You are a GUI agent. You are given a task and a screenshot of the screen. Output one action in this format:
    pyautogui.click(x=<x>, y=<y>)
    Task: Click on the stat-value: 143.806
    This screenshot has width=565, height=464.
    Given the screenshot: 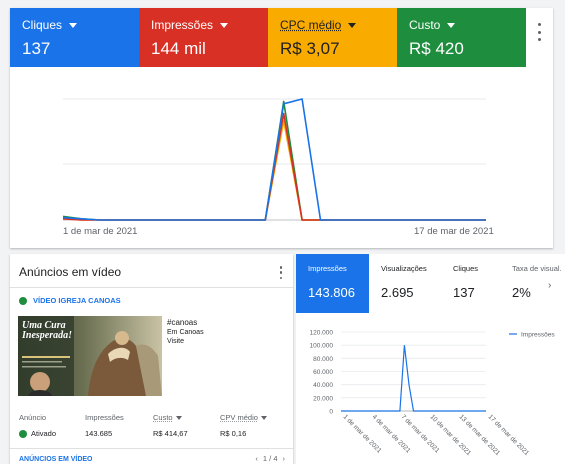 What is the action you would take?
    pyautogui.click(x=331, y=292)
    